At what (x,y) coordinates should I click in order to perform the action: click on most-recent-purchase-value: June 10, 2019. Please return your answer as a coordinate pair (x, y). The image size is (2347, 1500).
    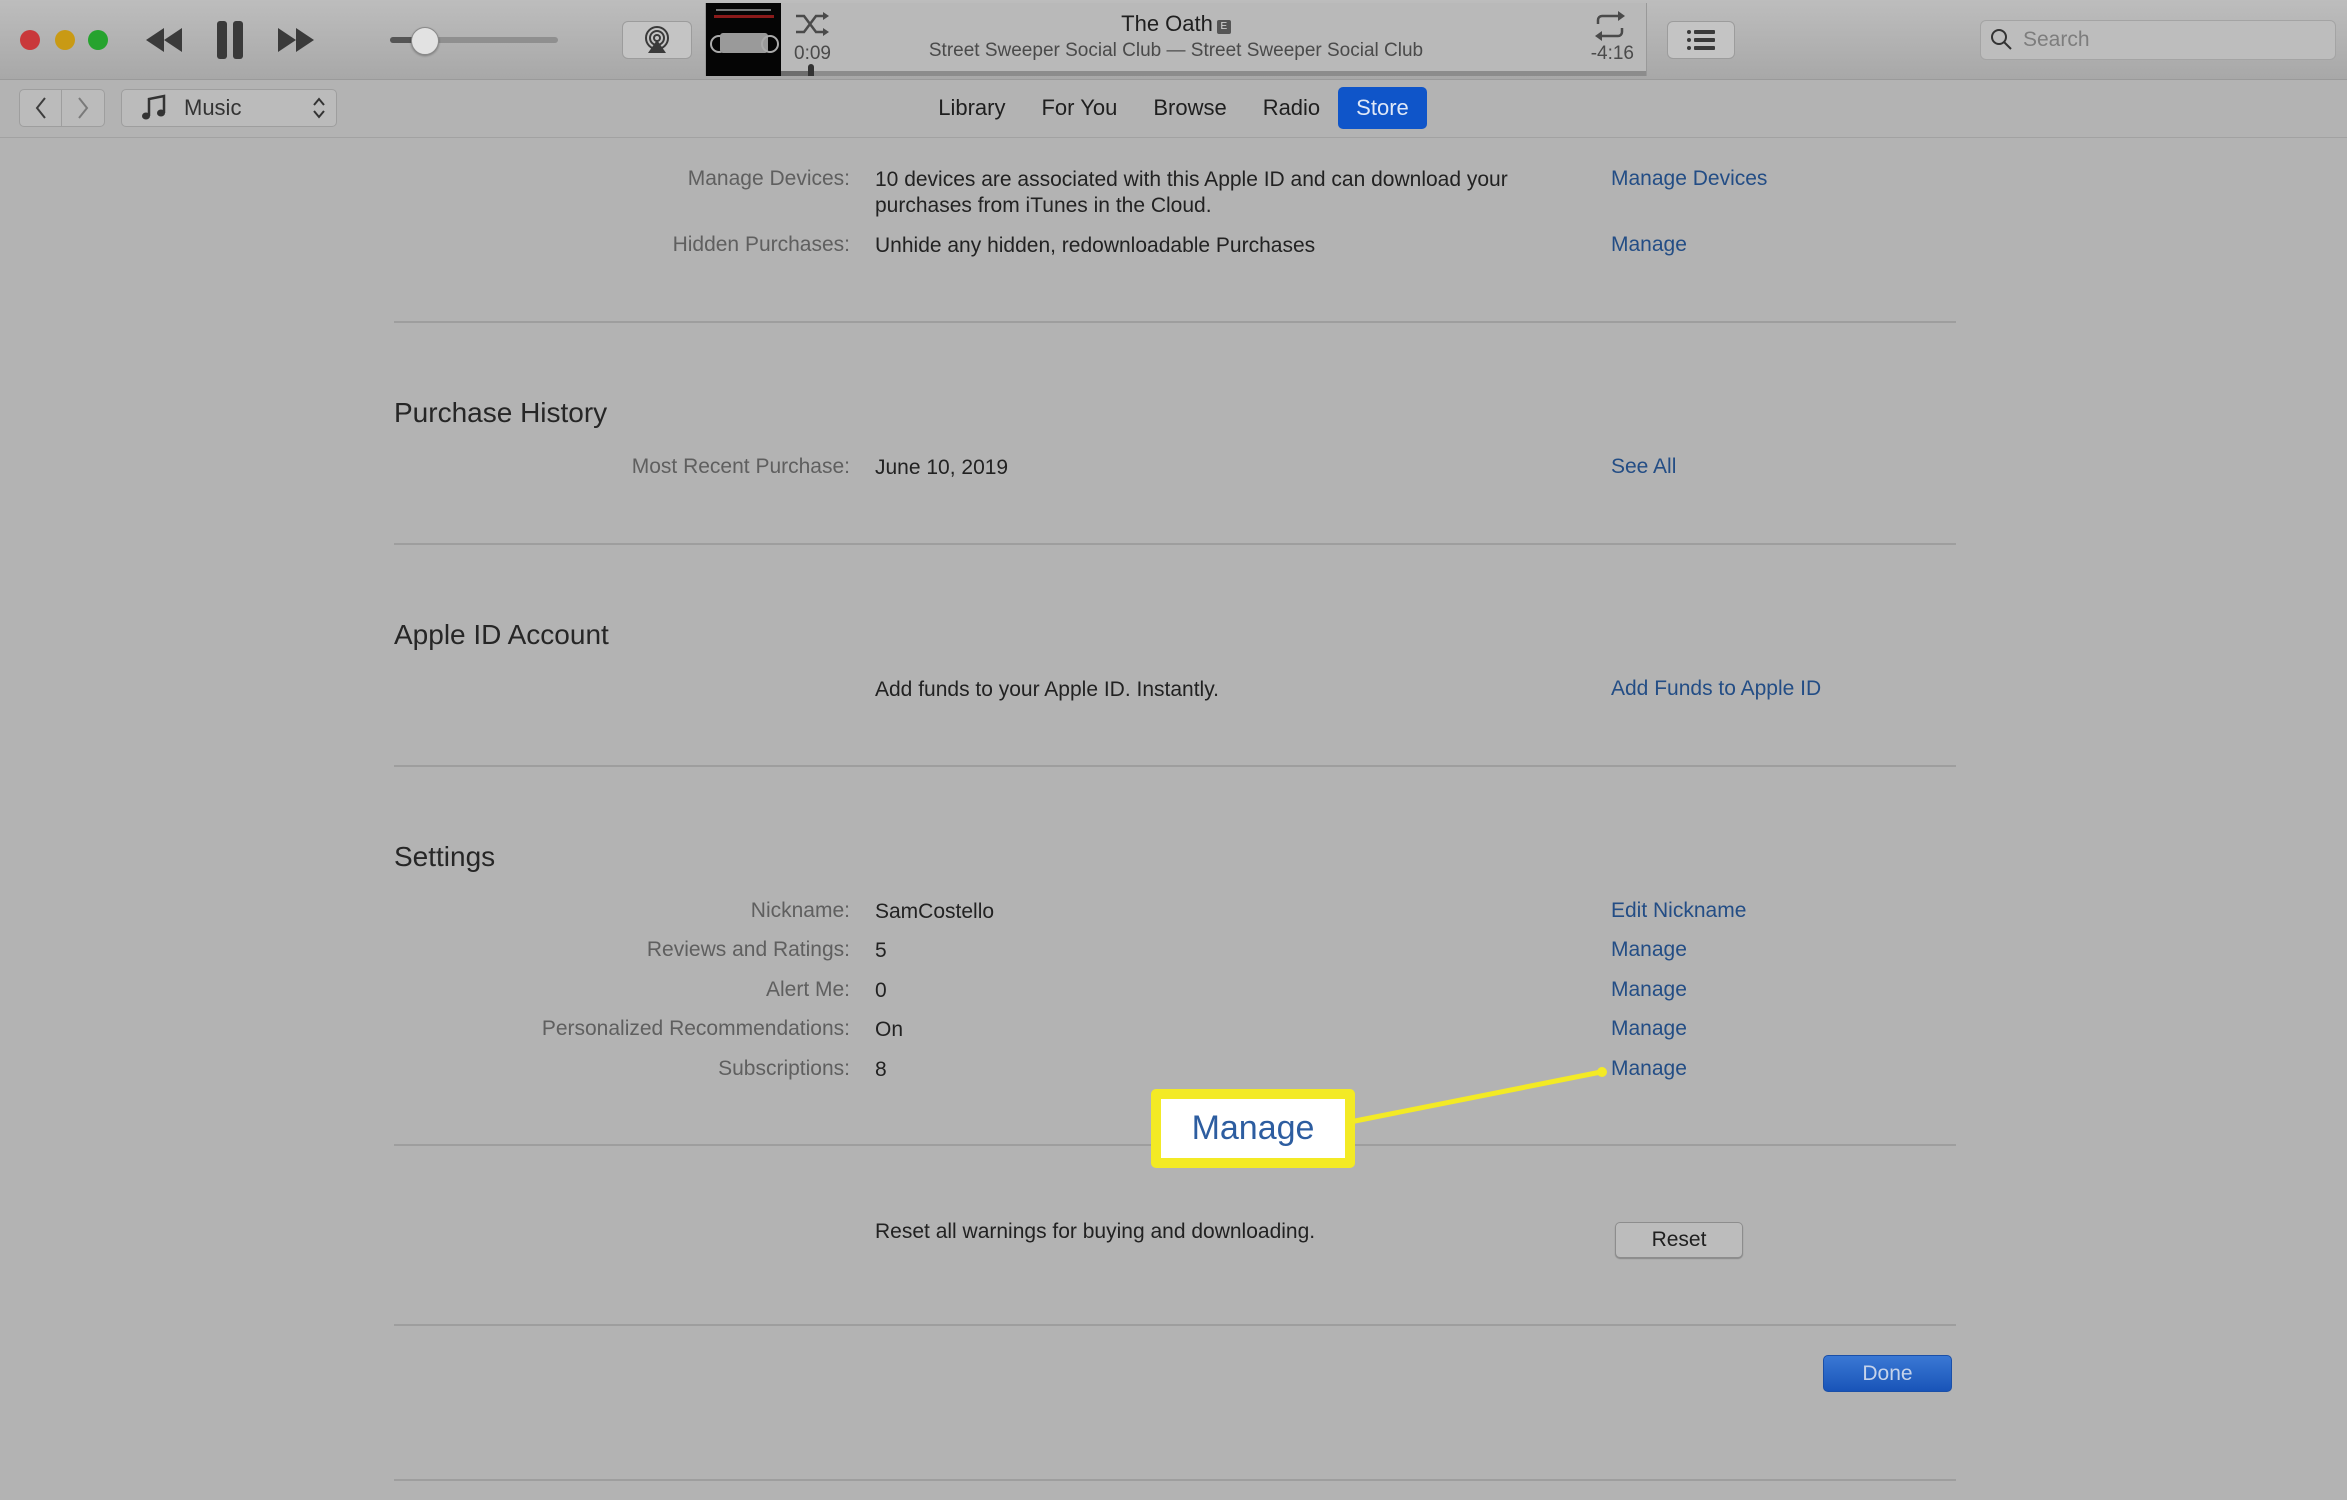
    Looking at the image, I should click on (942, 467).